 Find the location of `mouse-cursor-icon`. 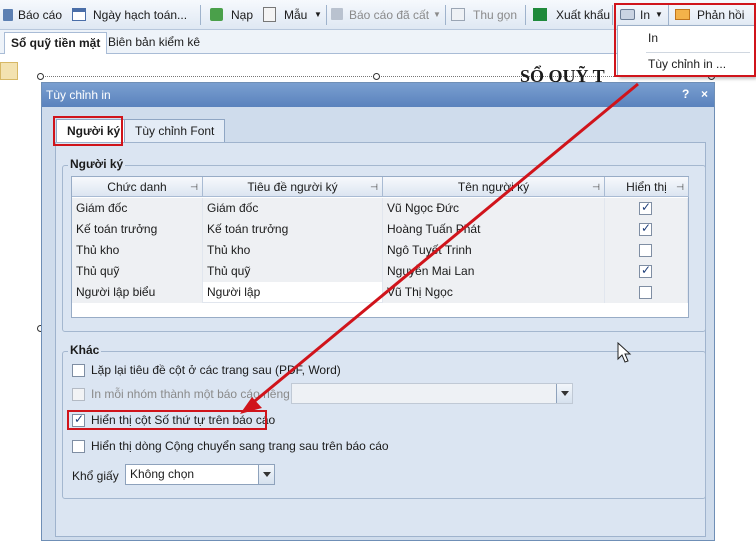

mouse-cursor-icon is located at coordinates (624, 352).